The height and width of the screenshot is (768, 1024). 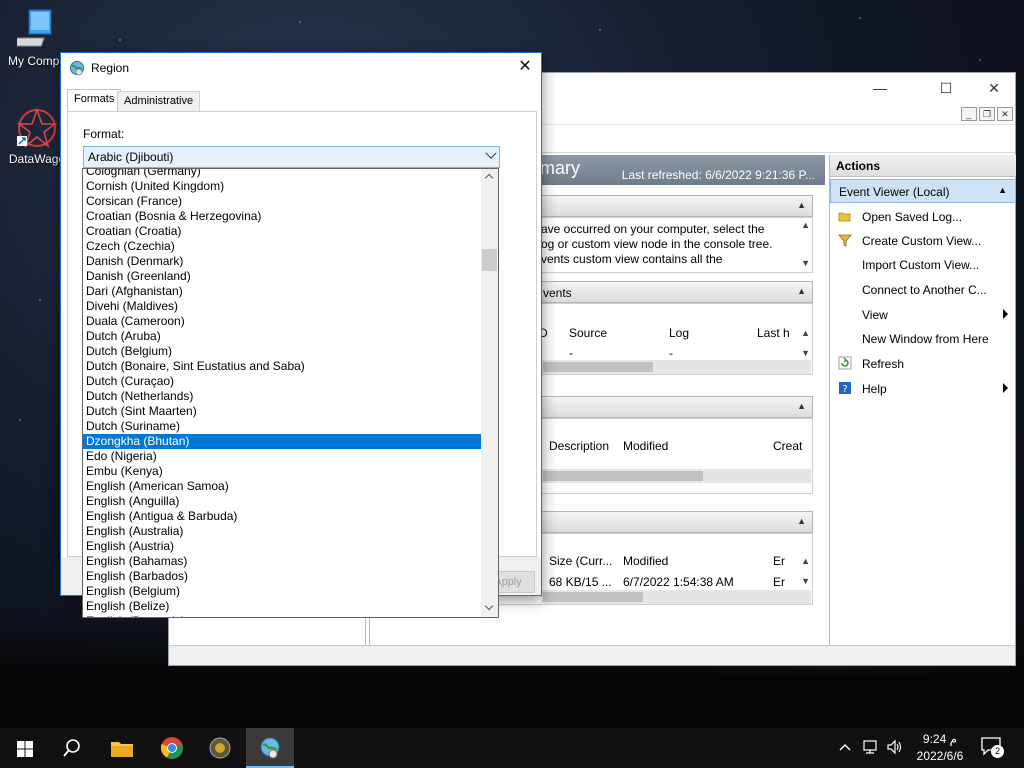 I want to click on scroll-up-icon, so click(x=489, y=178).